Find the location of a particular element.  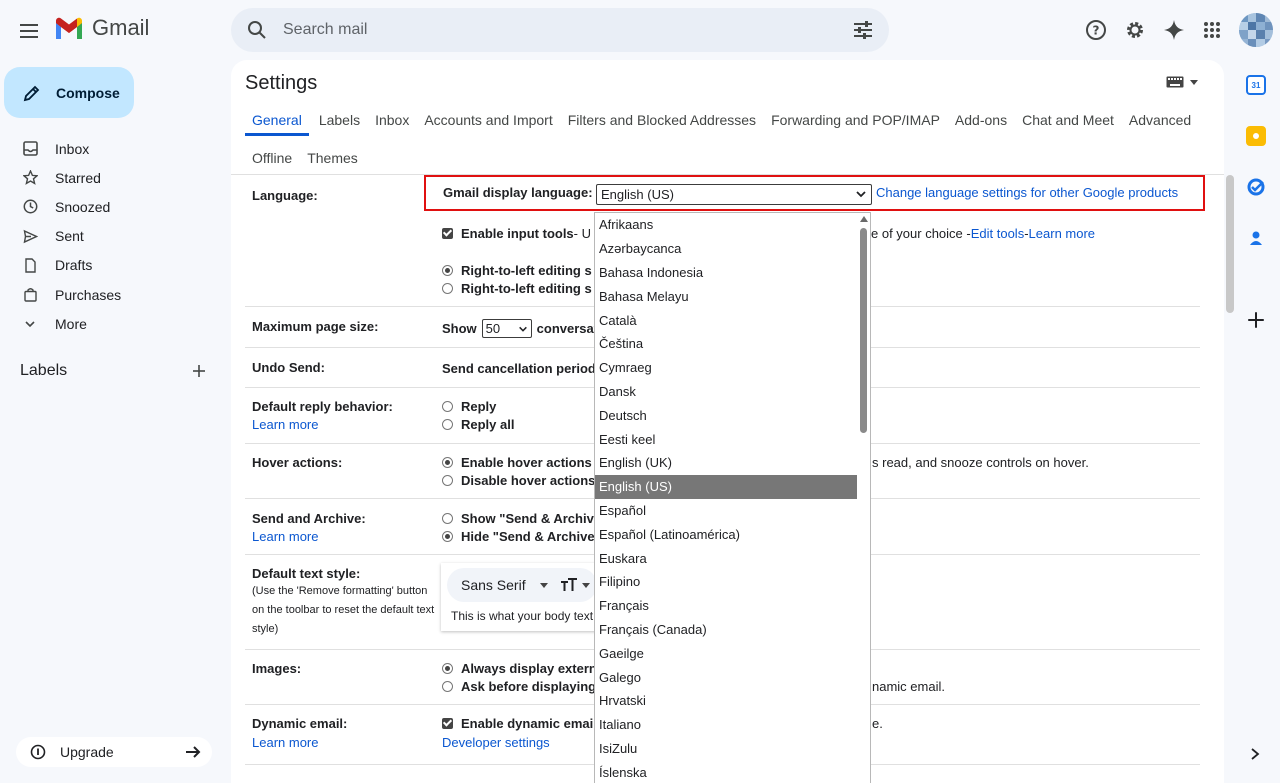

disable-hover-radio is located at coordinates (447, 480).